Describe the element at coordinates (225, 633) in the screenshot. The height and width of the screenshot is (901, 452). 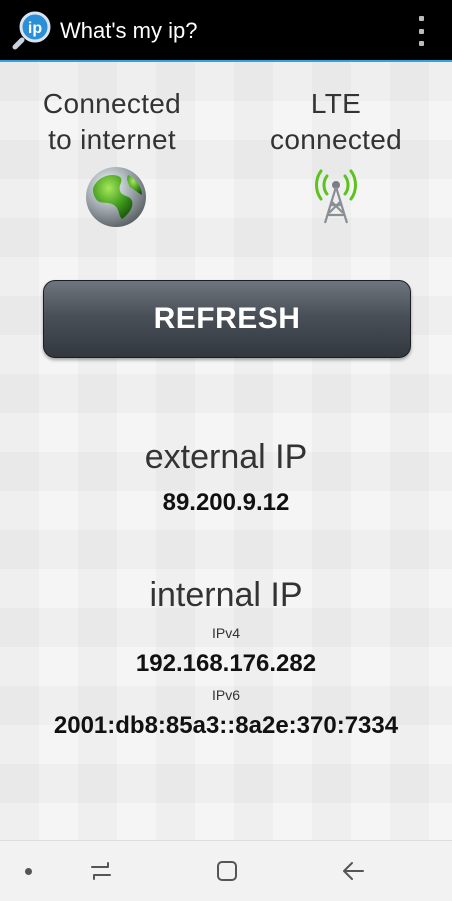
I see `ipv4-label: IPv4` at that location.